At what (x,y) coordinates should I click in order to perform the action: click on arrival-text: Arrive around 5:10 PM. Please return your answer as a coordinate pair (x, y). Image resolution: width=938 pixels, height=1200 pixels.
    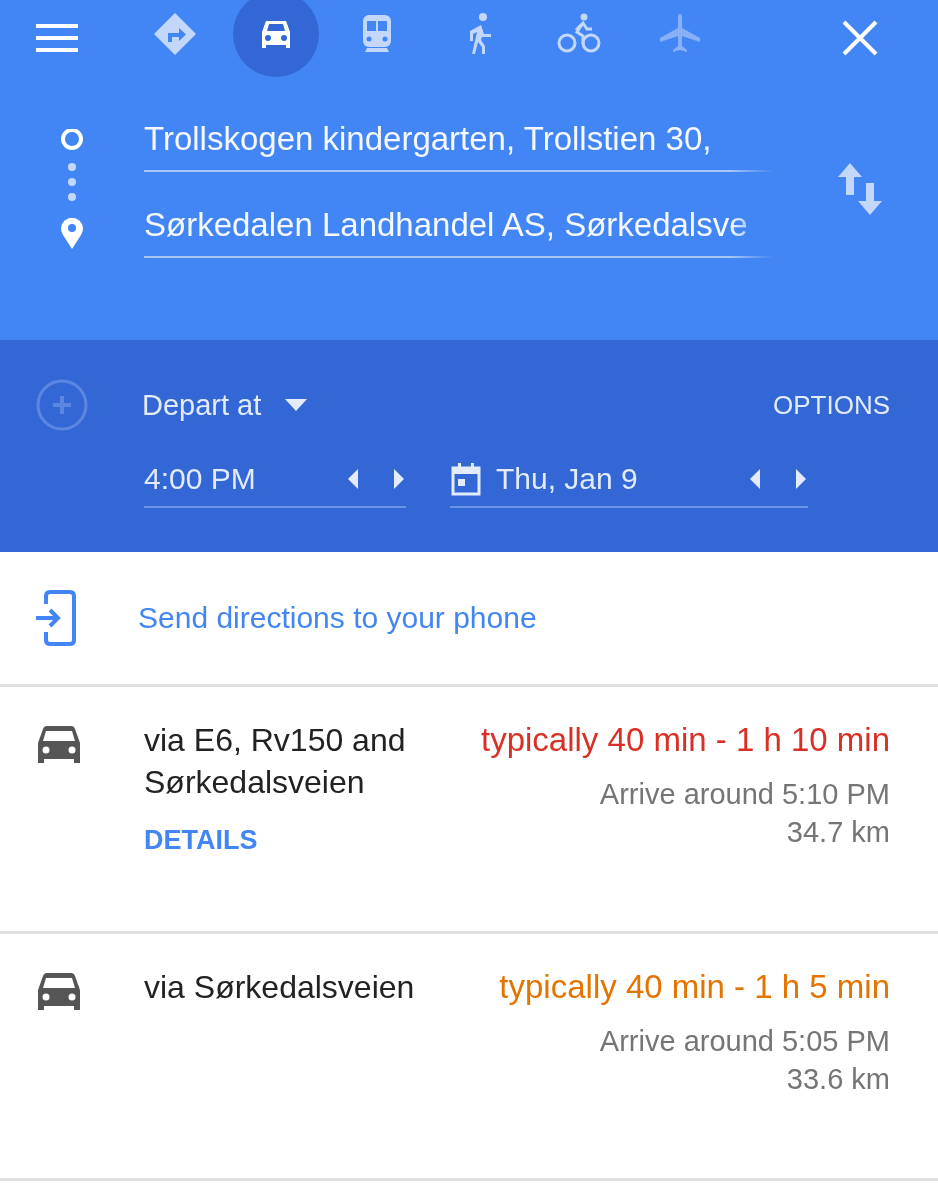
    Looking at the image, I should click on (744, 794).